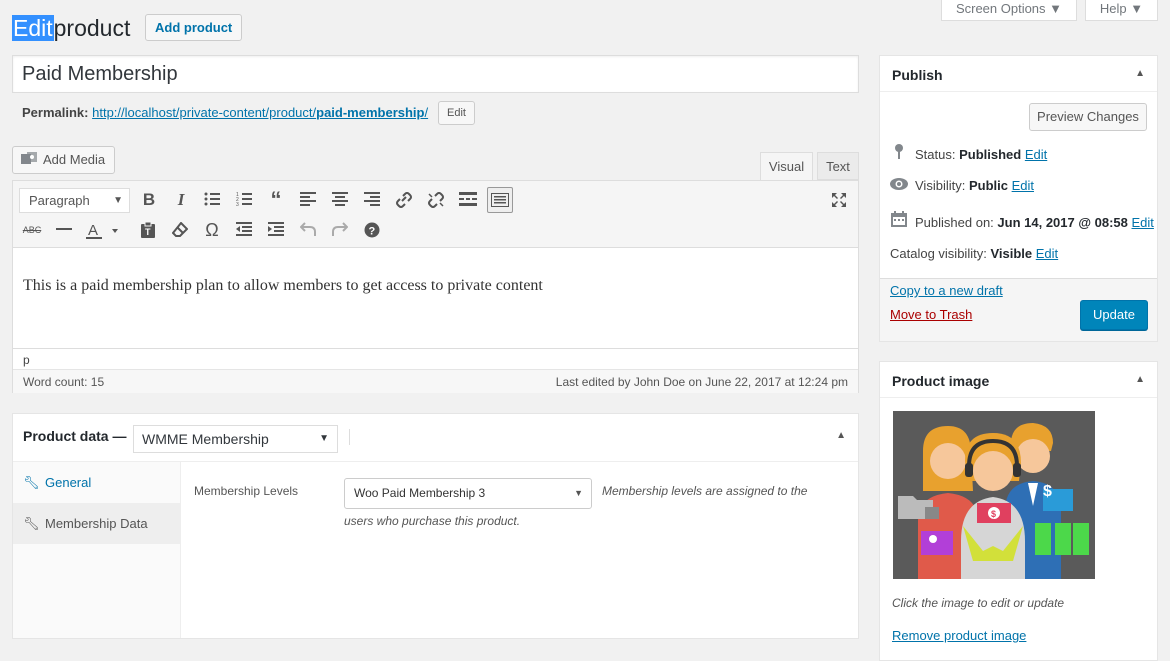 The height and width of the screenshot is (661, 1170). I want to click on help-label: Help, so click(1113, 8).